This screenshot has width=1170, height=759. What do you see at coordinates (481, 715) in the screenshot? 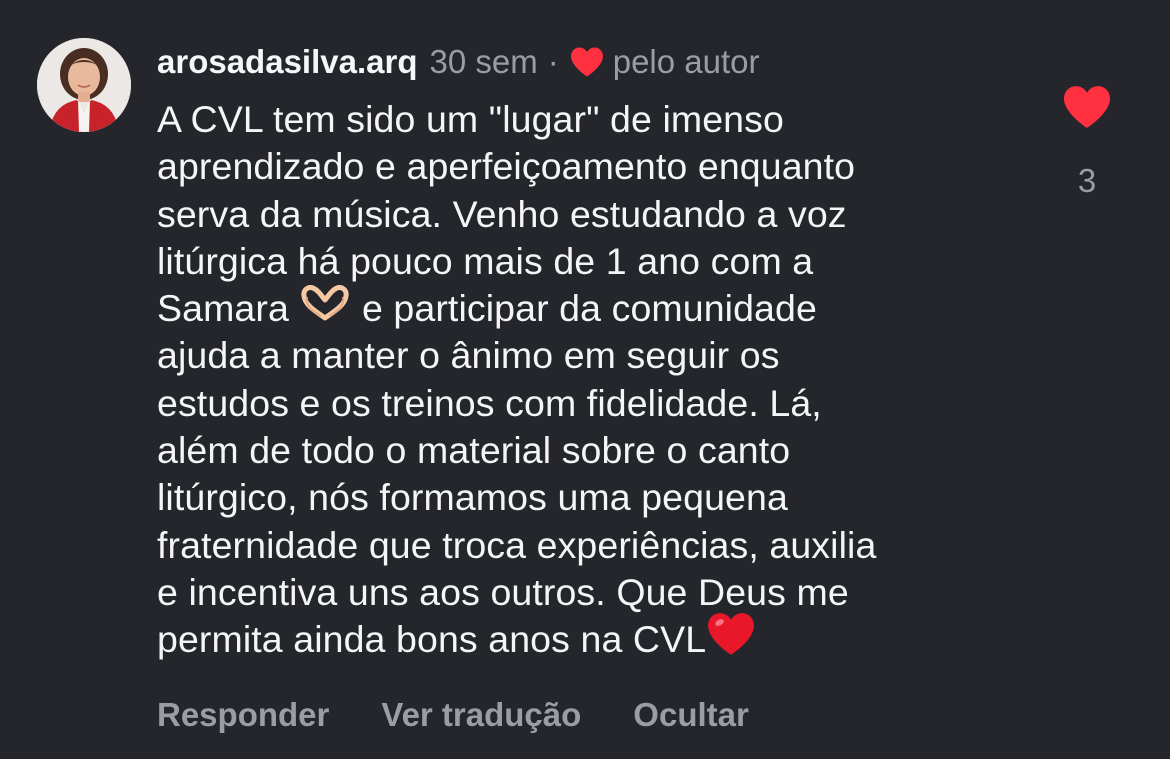
I see `translate-button: Ver tradução` at bounding box center [481, 715].